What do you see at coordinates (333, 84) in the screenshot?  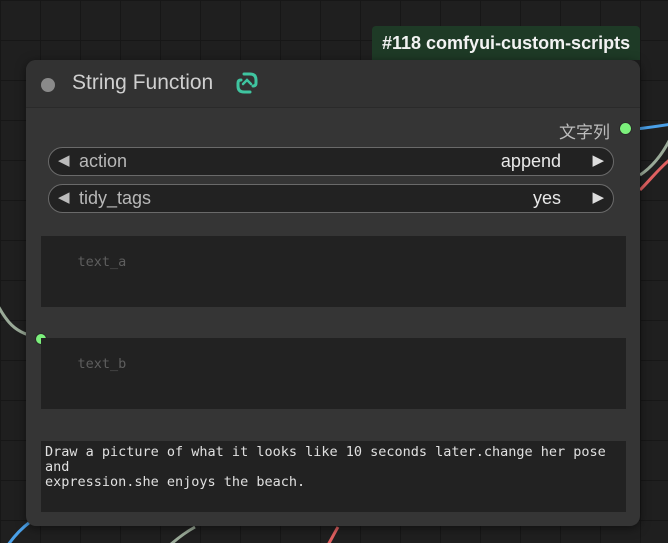 I see `node-header: String Function` at bounding box center [333, 84].